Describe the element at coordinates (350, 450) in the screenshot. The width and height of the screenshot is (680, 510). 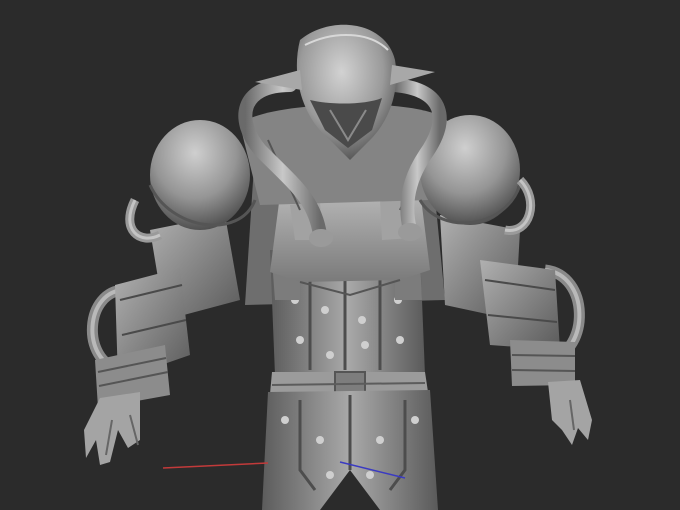
I see `hips` at that location.